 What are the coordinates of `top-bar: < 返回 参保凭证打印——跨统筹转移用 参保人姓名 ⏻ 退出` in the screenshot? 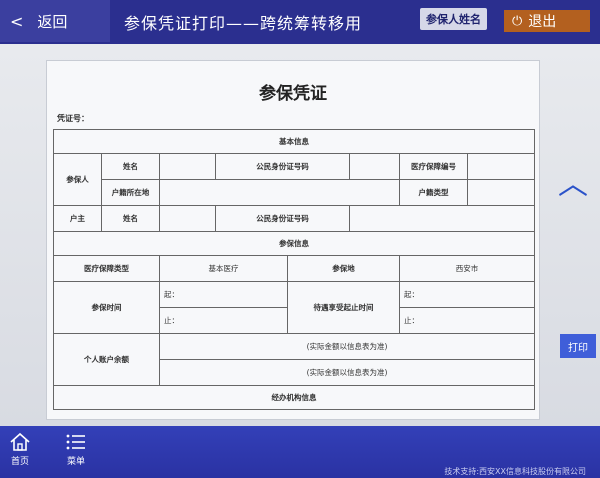 It's located at (300, 22).